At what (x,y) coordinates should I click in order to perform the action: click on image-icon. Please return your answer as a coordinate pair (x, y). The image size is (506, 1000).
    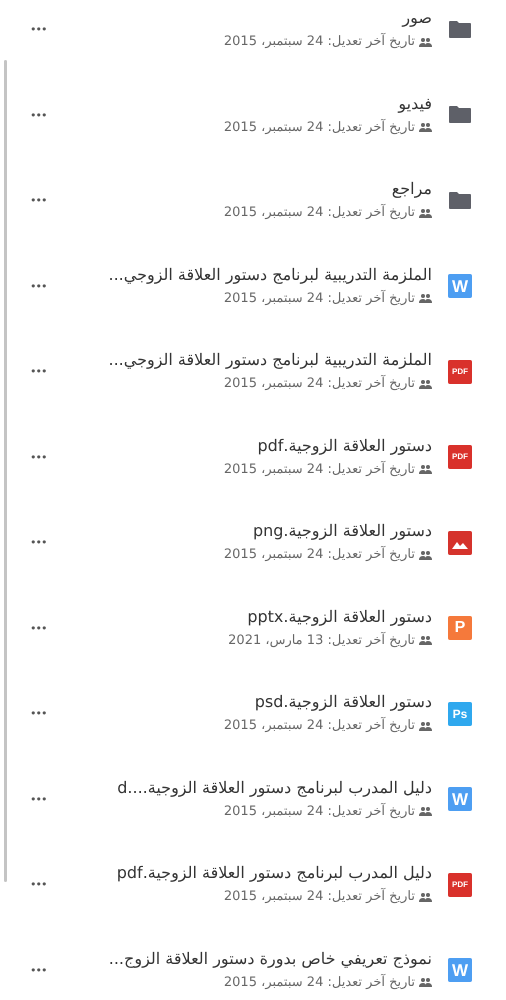
    Looking at the image, I should click on (460, 542).